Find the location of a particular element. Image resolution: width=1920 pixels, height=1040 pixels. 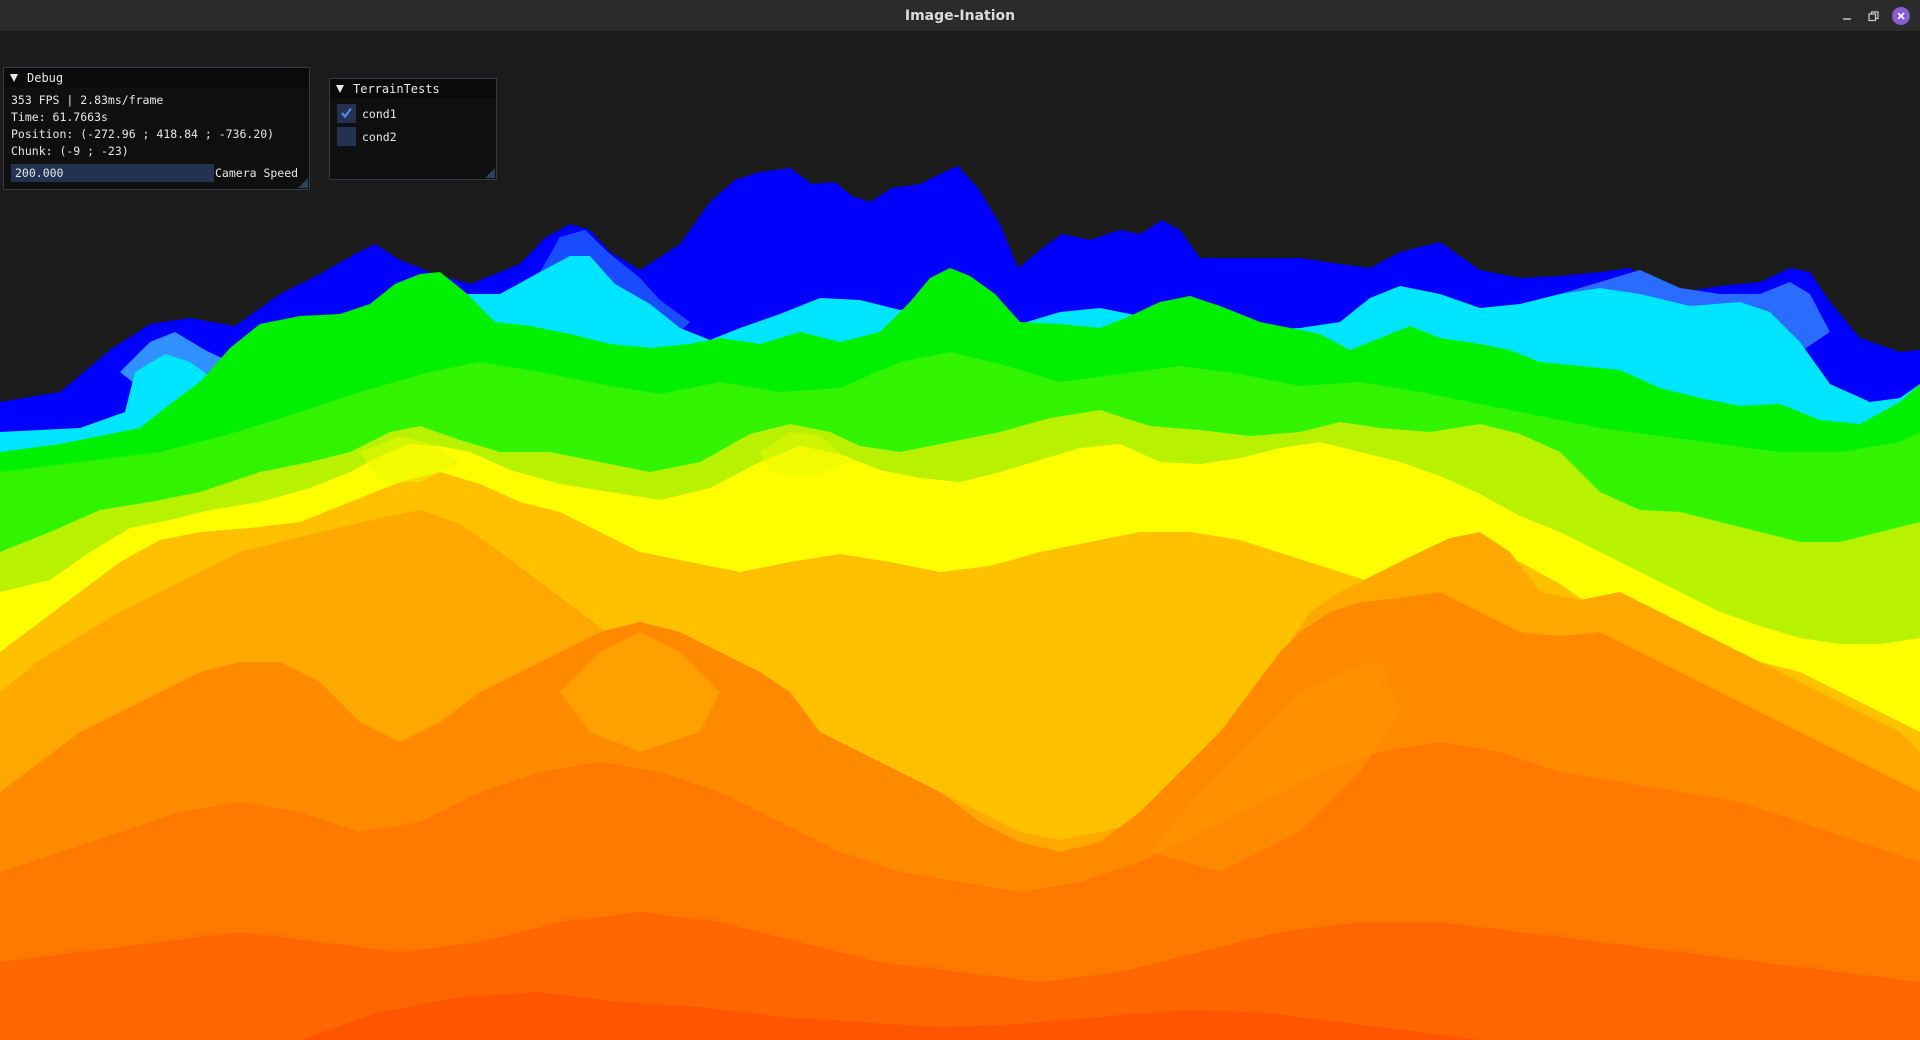

terrain-tests-title: TerrainTests is located at coordinates (396, 88).